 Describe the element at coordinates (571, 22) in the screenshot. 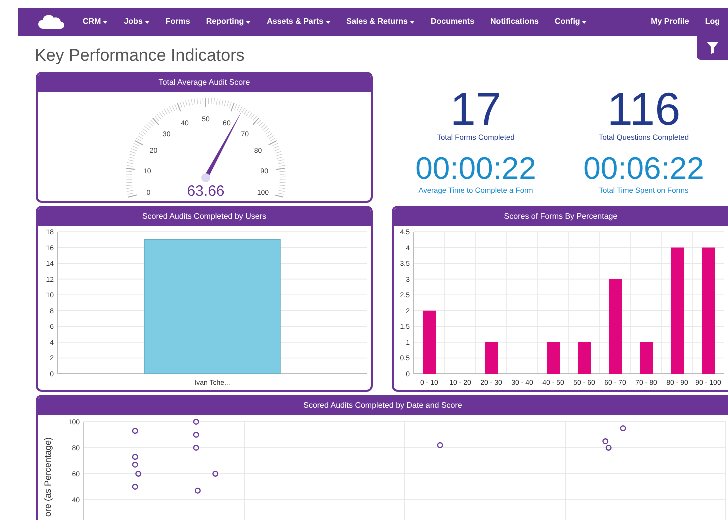

I see `nav-menu-item: Config` at that location.